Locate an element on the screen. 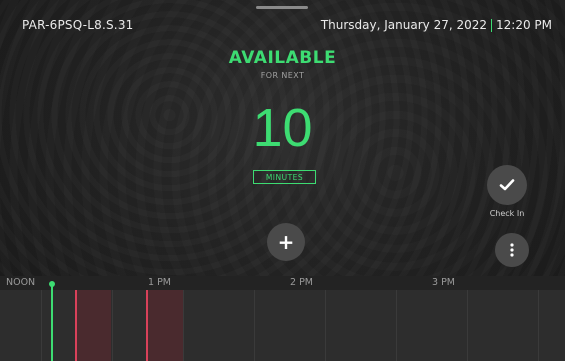 This screenshot has width=565, height=361. timeline-label-2pm: 2 PM is located at coordinates (301, 282).